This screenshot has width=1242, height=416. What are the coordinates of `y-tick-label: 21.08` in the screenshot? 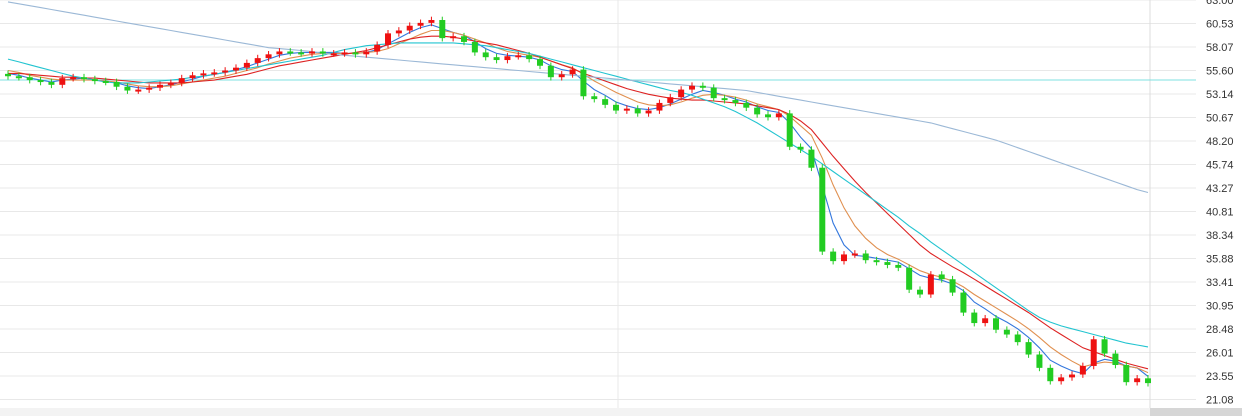 It's located at (1220, 401).